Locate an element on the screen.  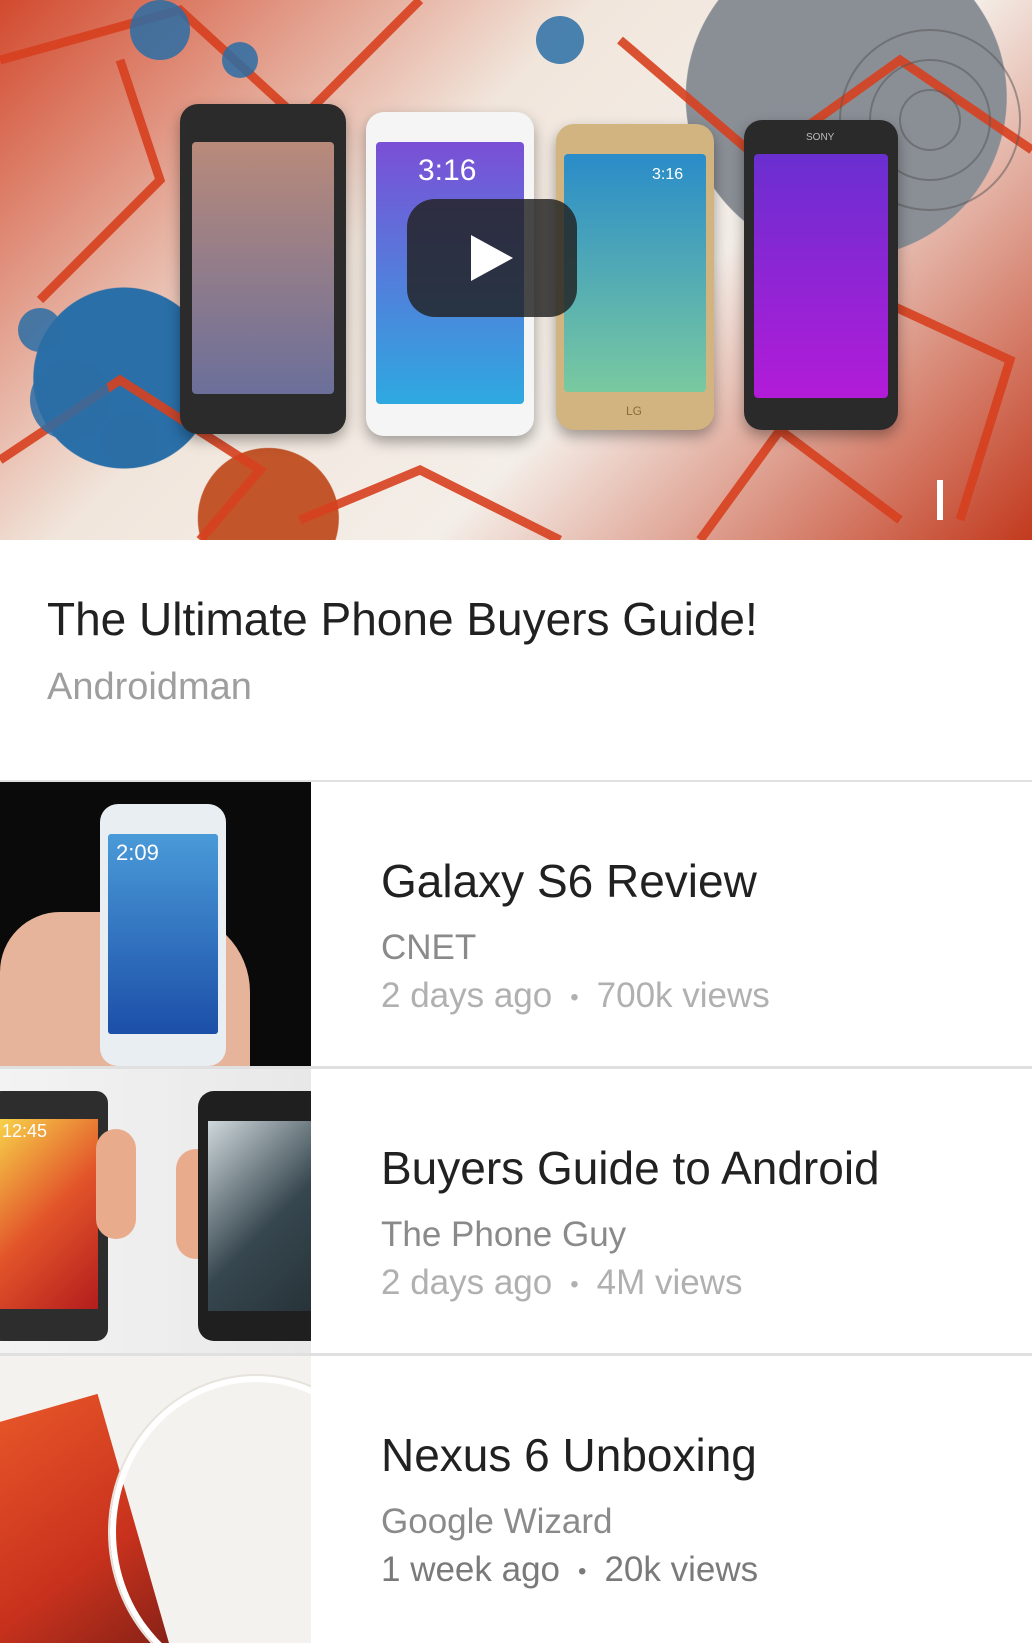
video-meta: 2 days ago • 4M views is located at coordinates (562, 1283).